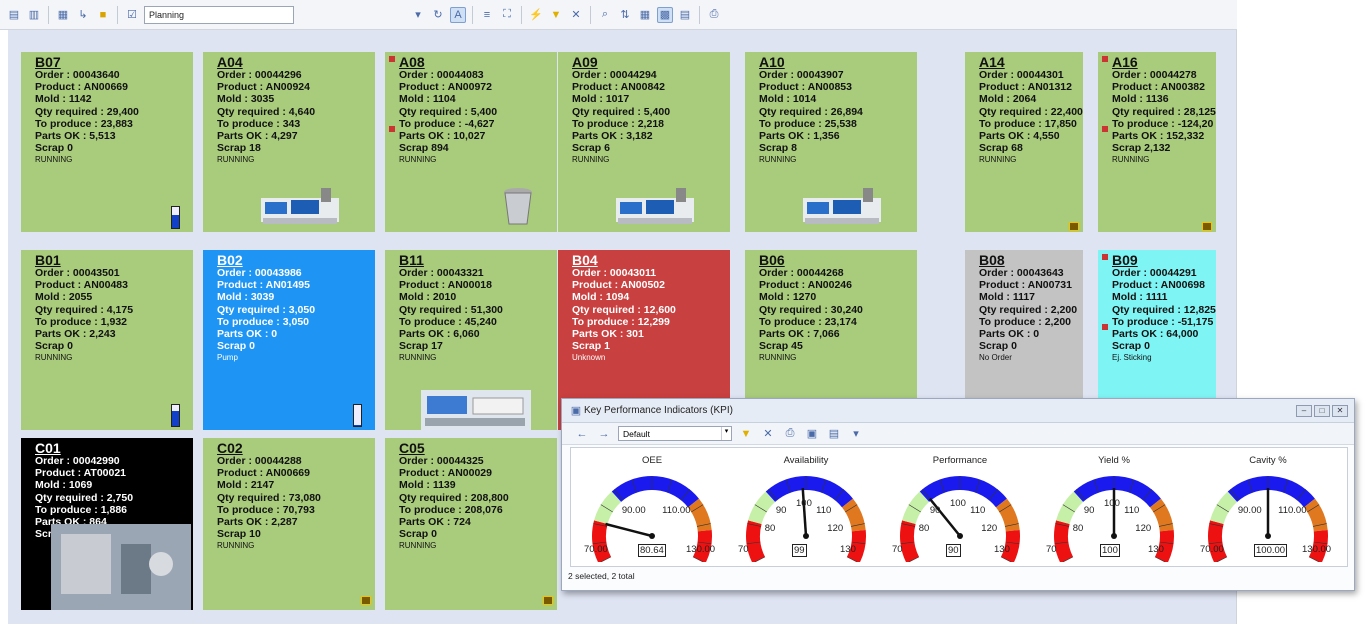  What do you see at coordinates (219, 14) in the screenshot?
I see `view-selector: Planning` at bounding box center [219, 14].